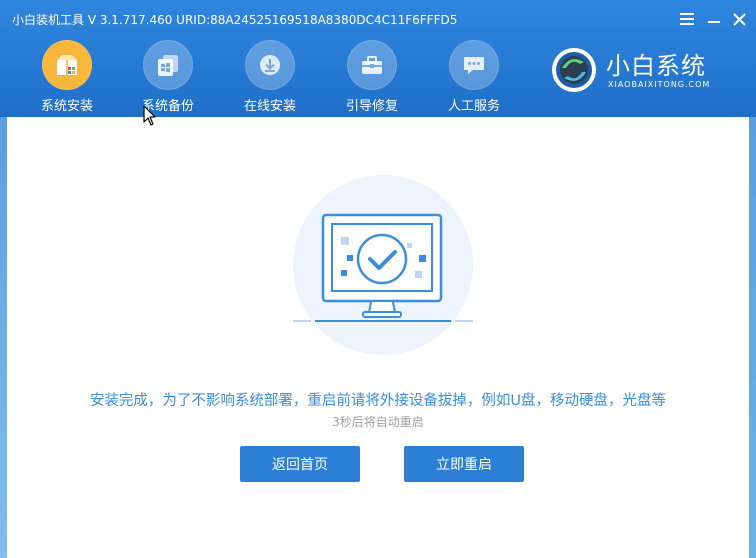  What do you see at coordinates (66, 106) in the screenshot?
I see `nav-label: 系统安装` at bounding box center [66, 106].